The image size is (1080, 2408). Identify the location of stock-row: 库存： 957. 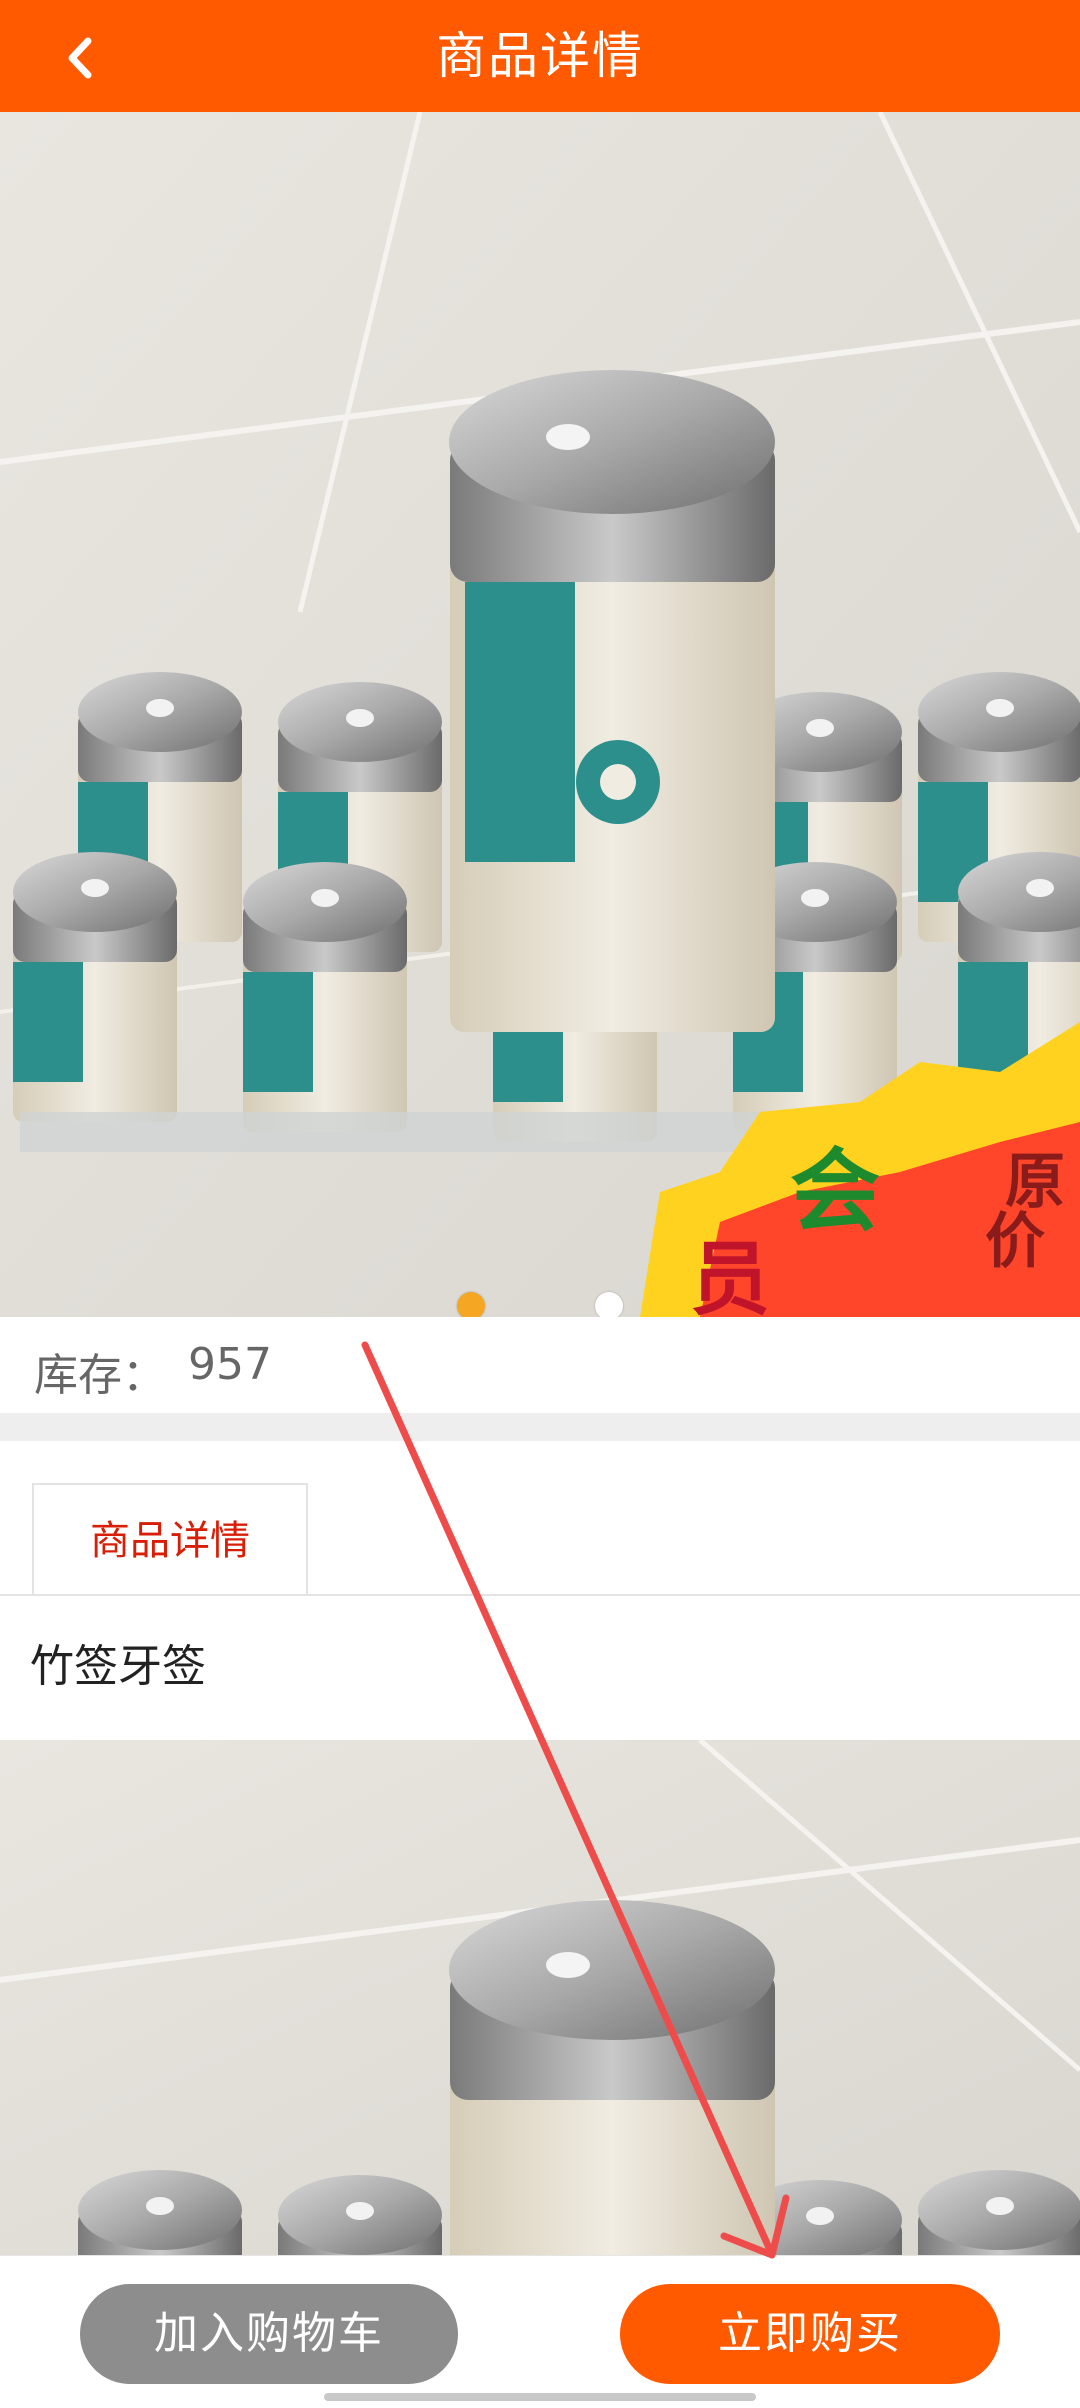
(540, 1365).